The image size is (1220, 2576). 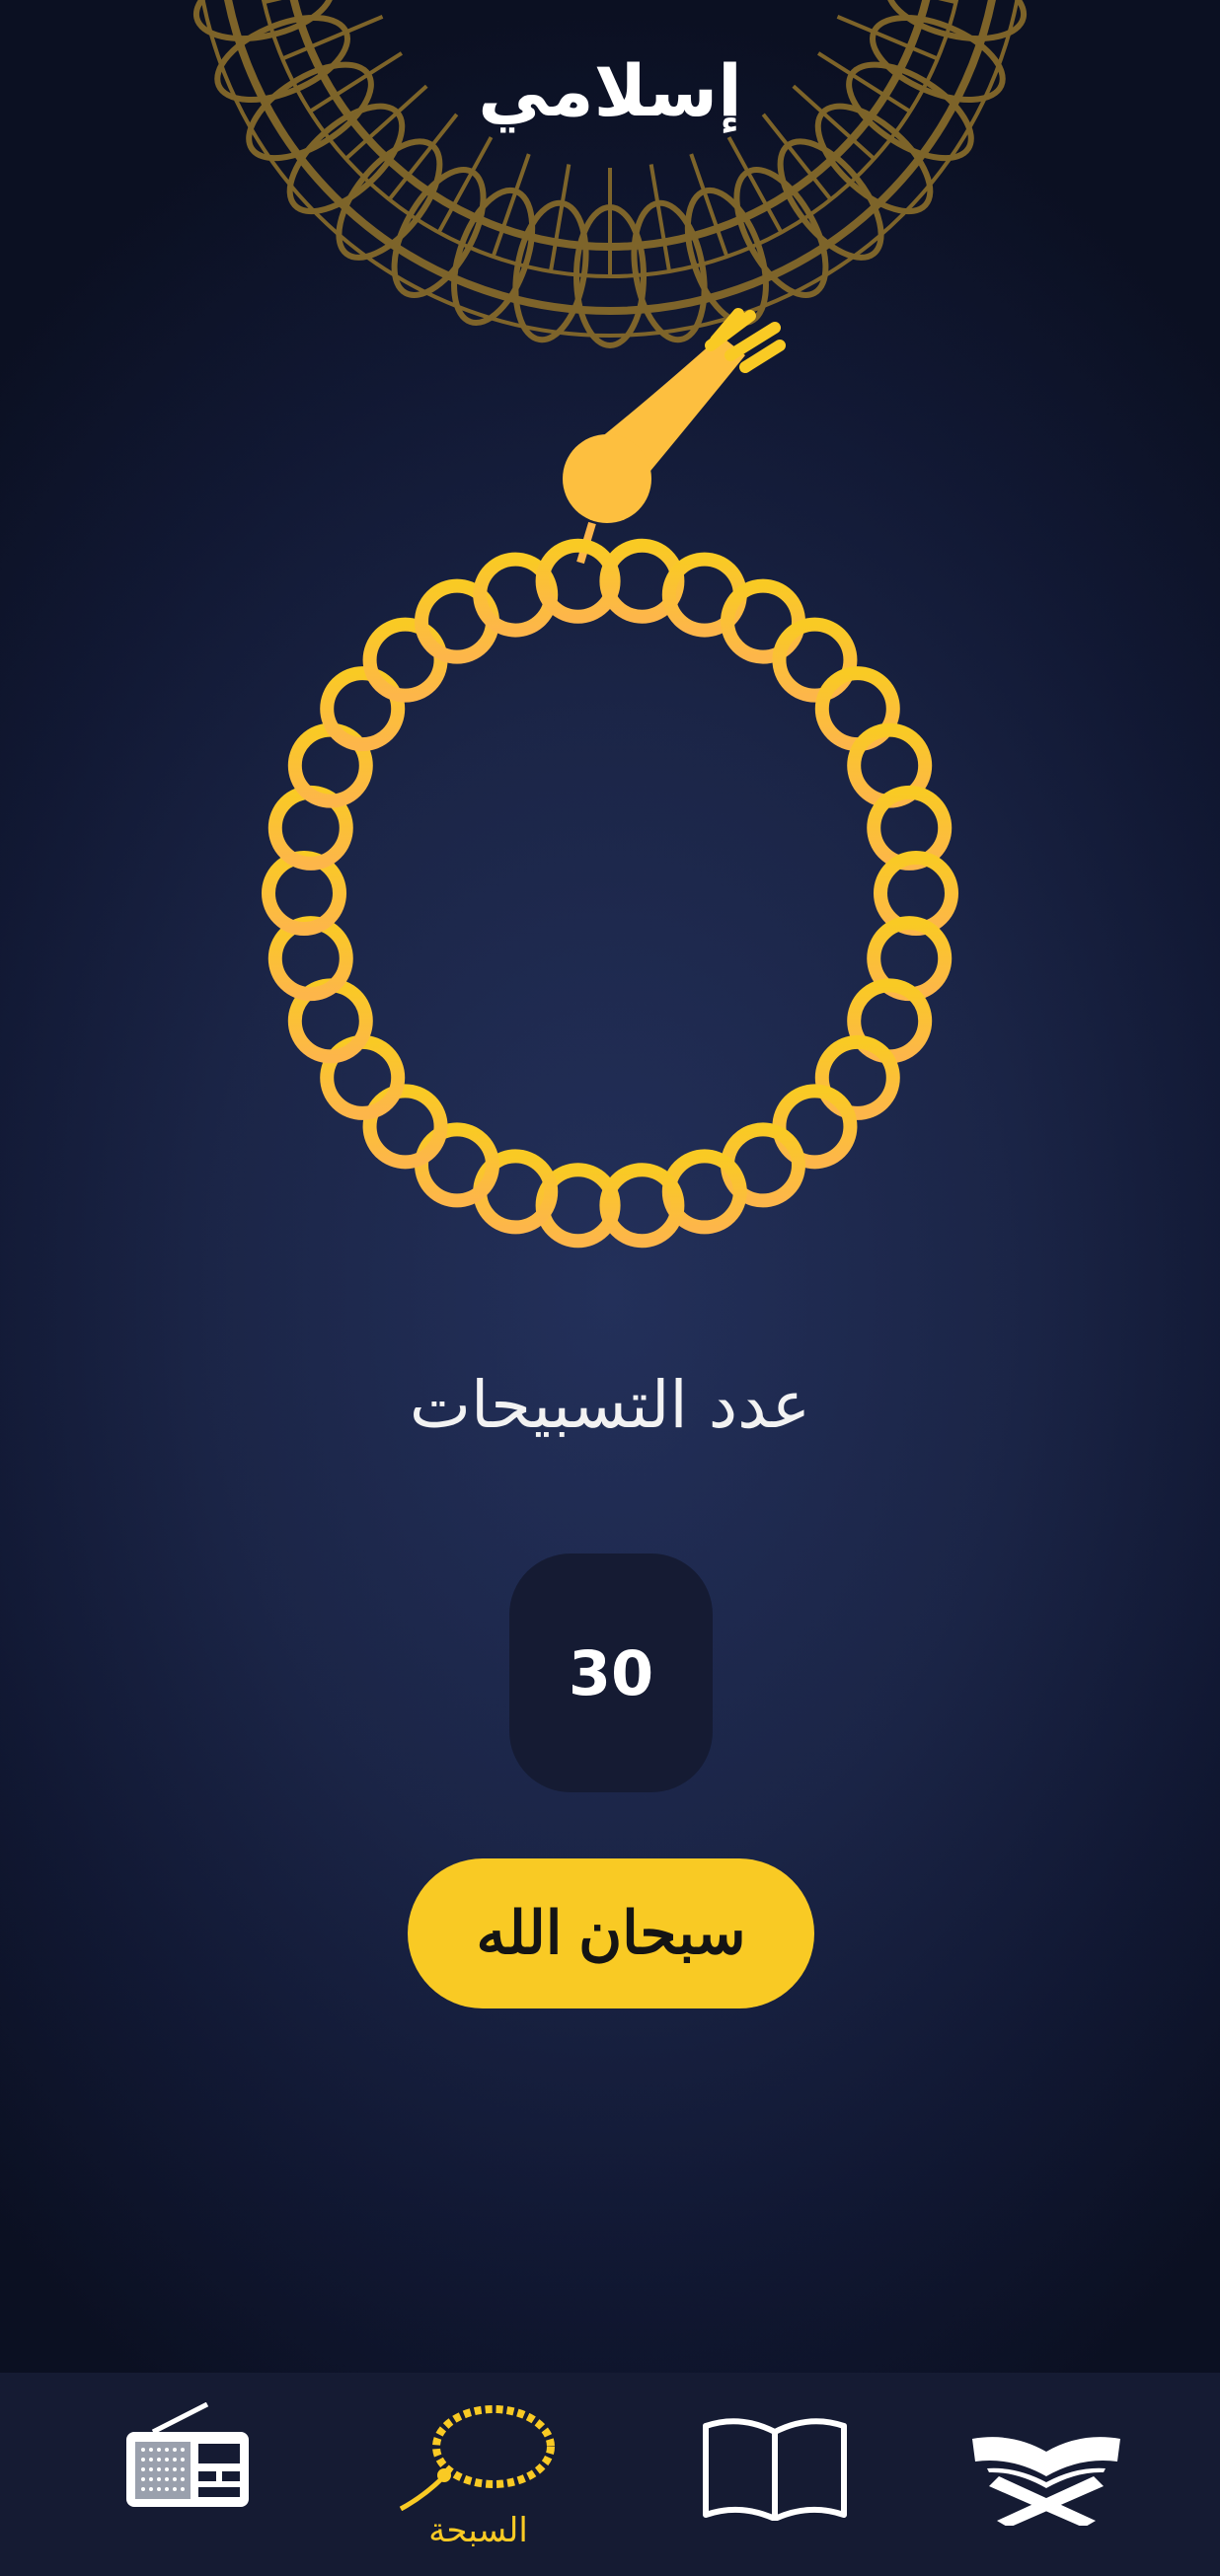 I want to click on radio-icon, so click(x=187, y=2455).